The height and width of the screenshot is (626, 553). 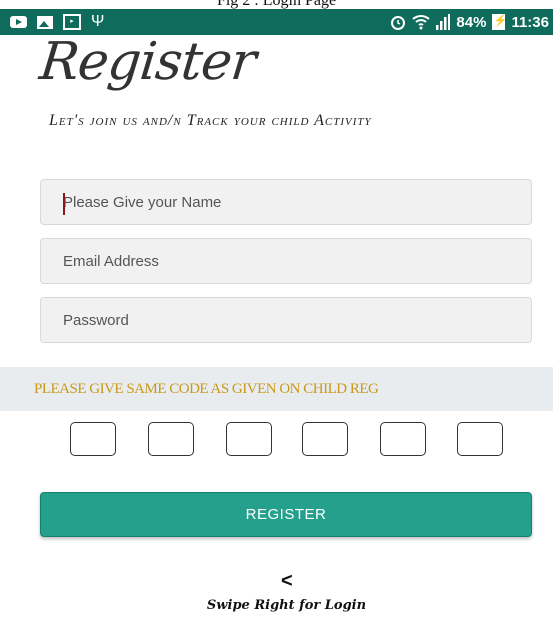 I want to click on email-field, so click(x=286, y=261).